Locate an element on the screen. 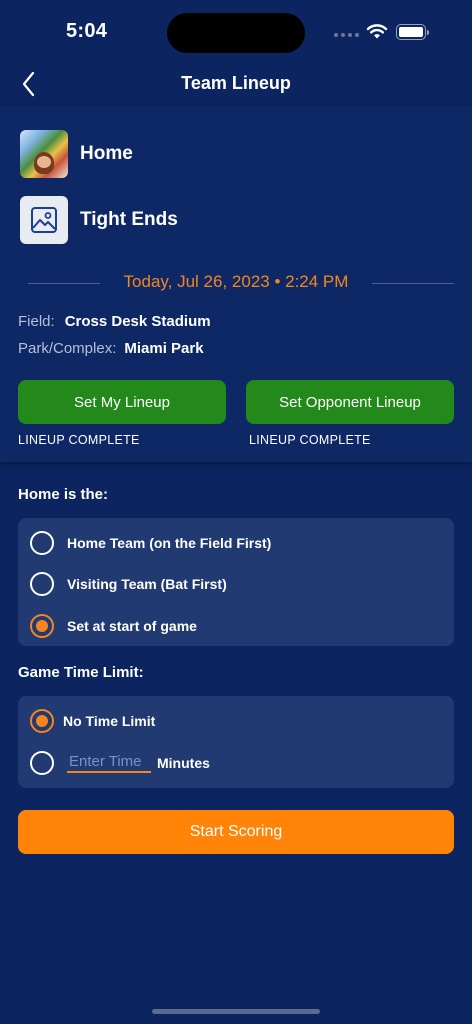 The width and height of the screenshot is (472, 1024). time-limit-panel: No Time Limit Minutes is located at coordinates (236, 742).